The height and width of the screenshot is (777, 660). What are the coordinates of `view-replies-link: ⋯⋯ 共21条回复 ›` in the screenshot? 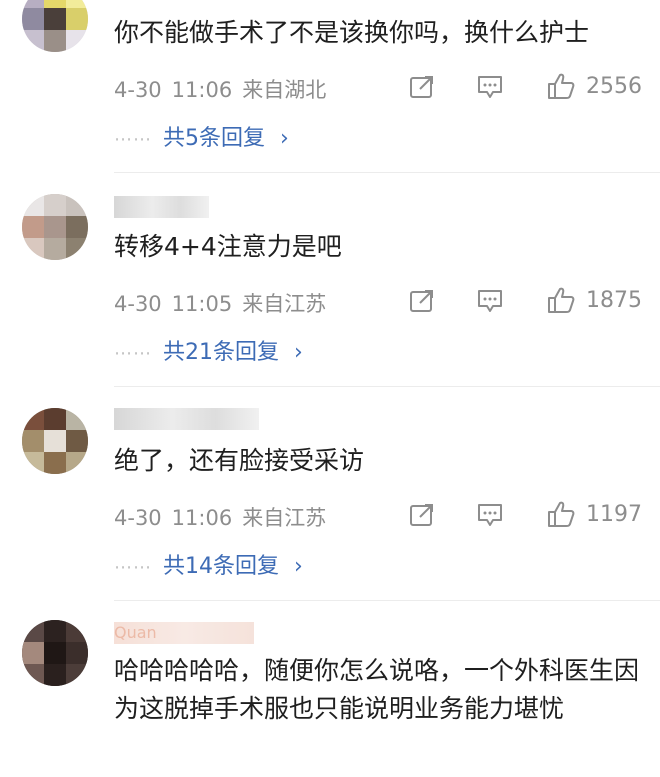 It's located at (208, 350).